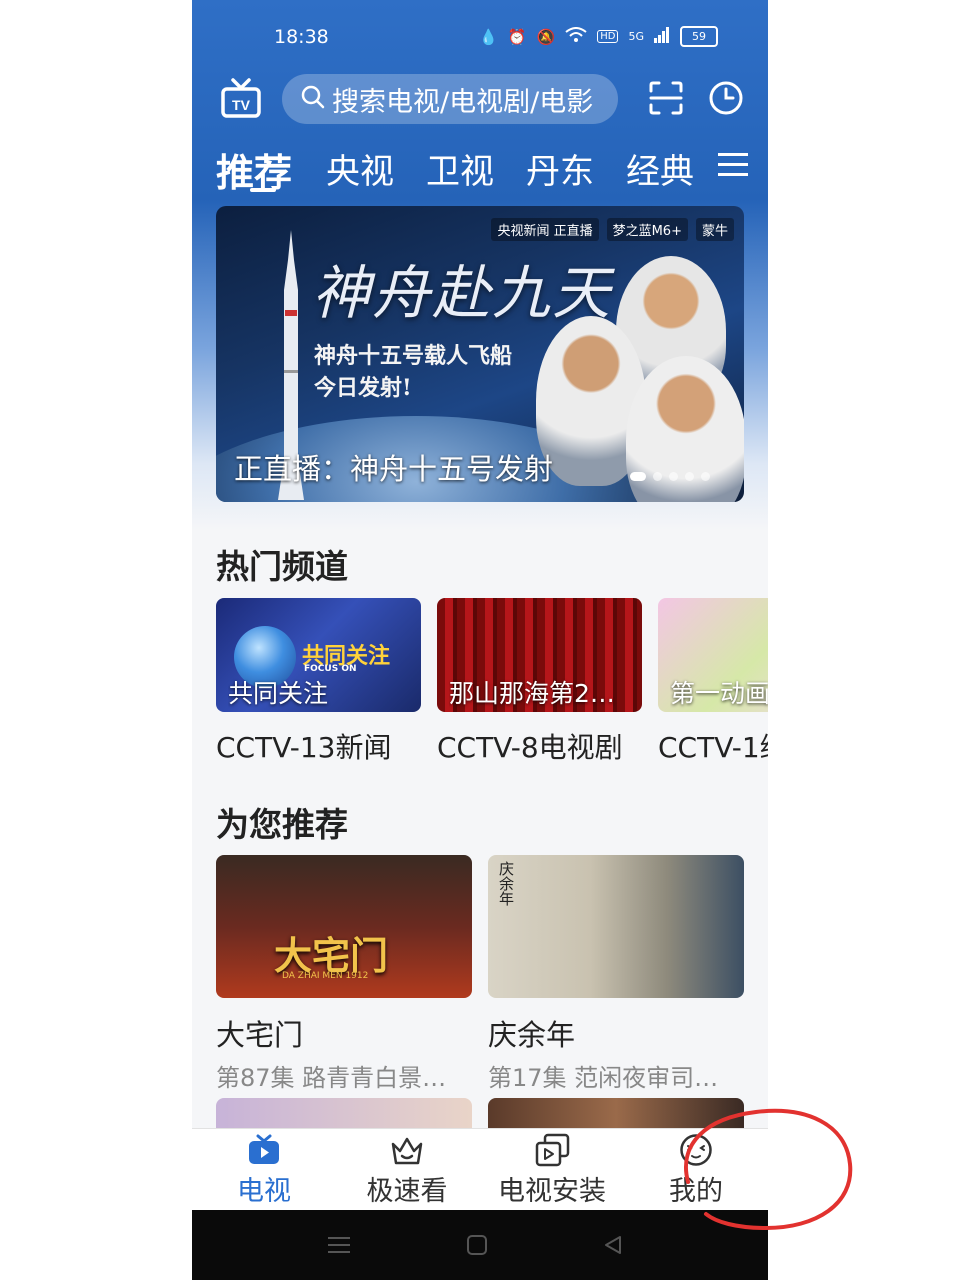 The image size is (960, 1280). I want to click on search-input: 搜索电视/电视剧/电影, so click(450, 99).